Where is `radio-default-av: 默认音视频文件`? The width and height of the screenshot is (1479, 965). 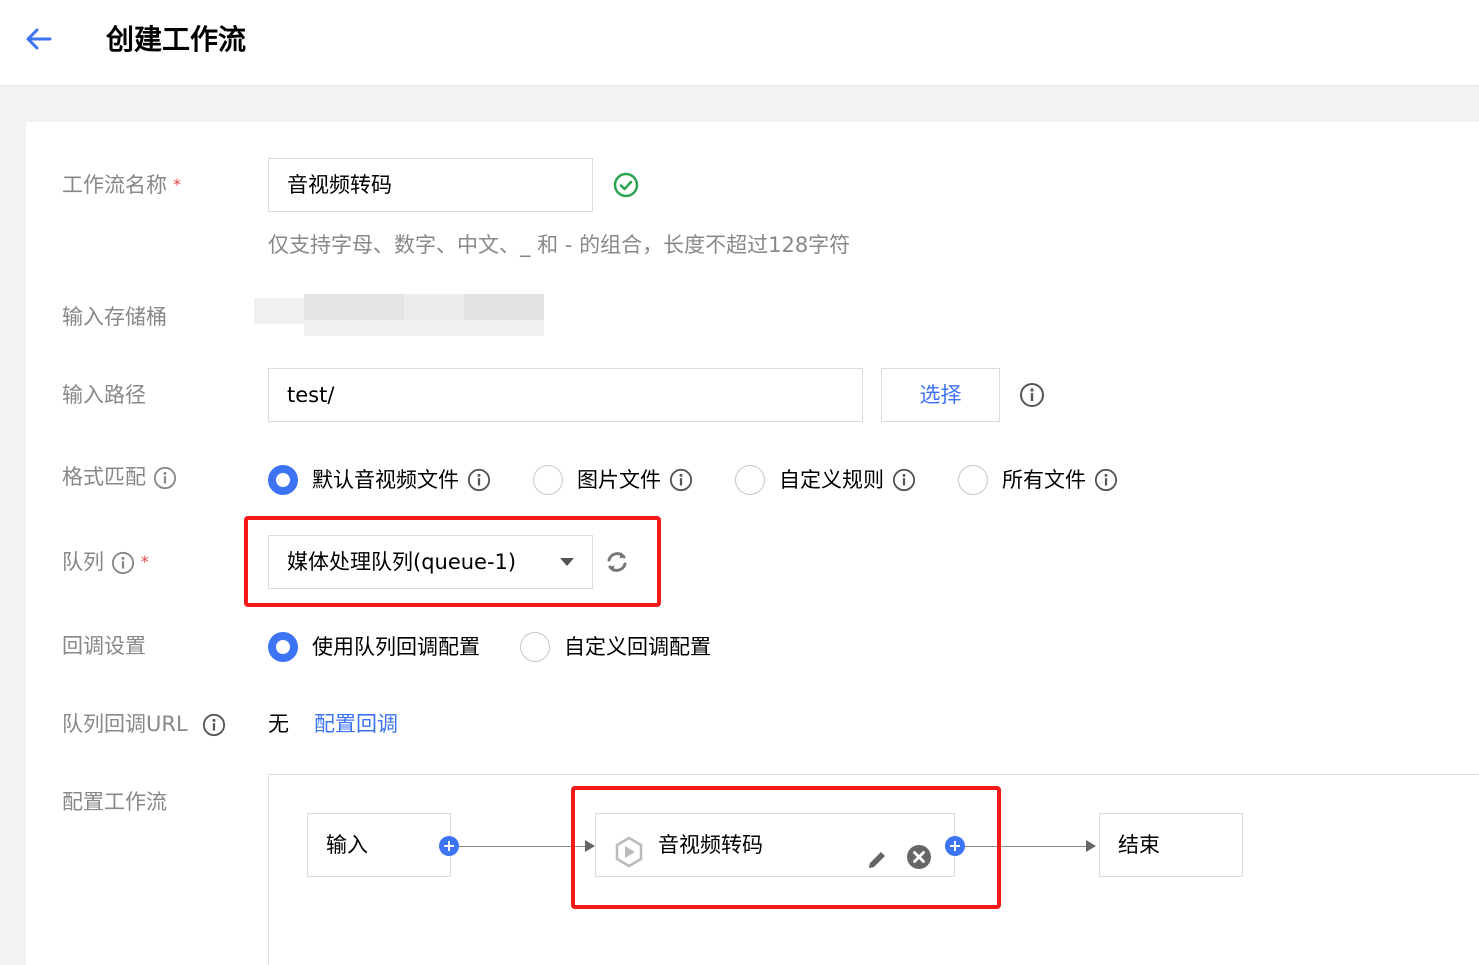 radio-default-av: 默认音视频文件 is located at coordinates (379, 480).